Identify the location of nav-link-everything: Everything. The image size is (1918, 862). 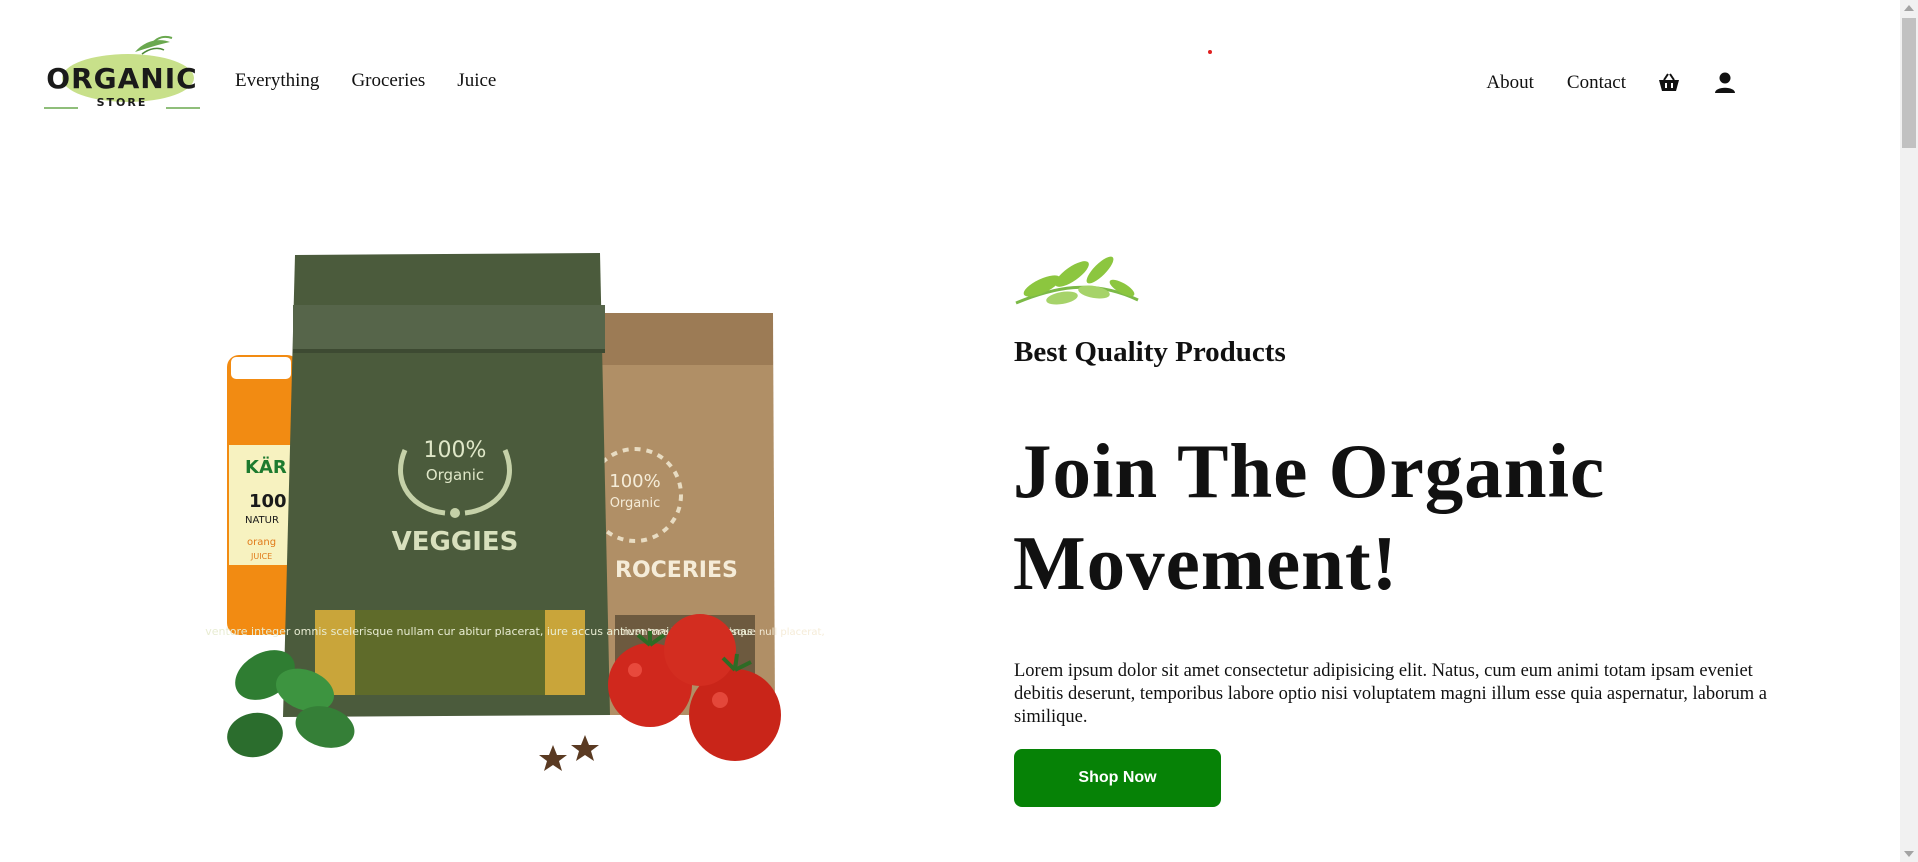
(277, 81).